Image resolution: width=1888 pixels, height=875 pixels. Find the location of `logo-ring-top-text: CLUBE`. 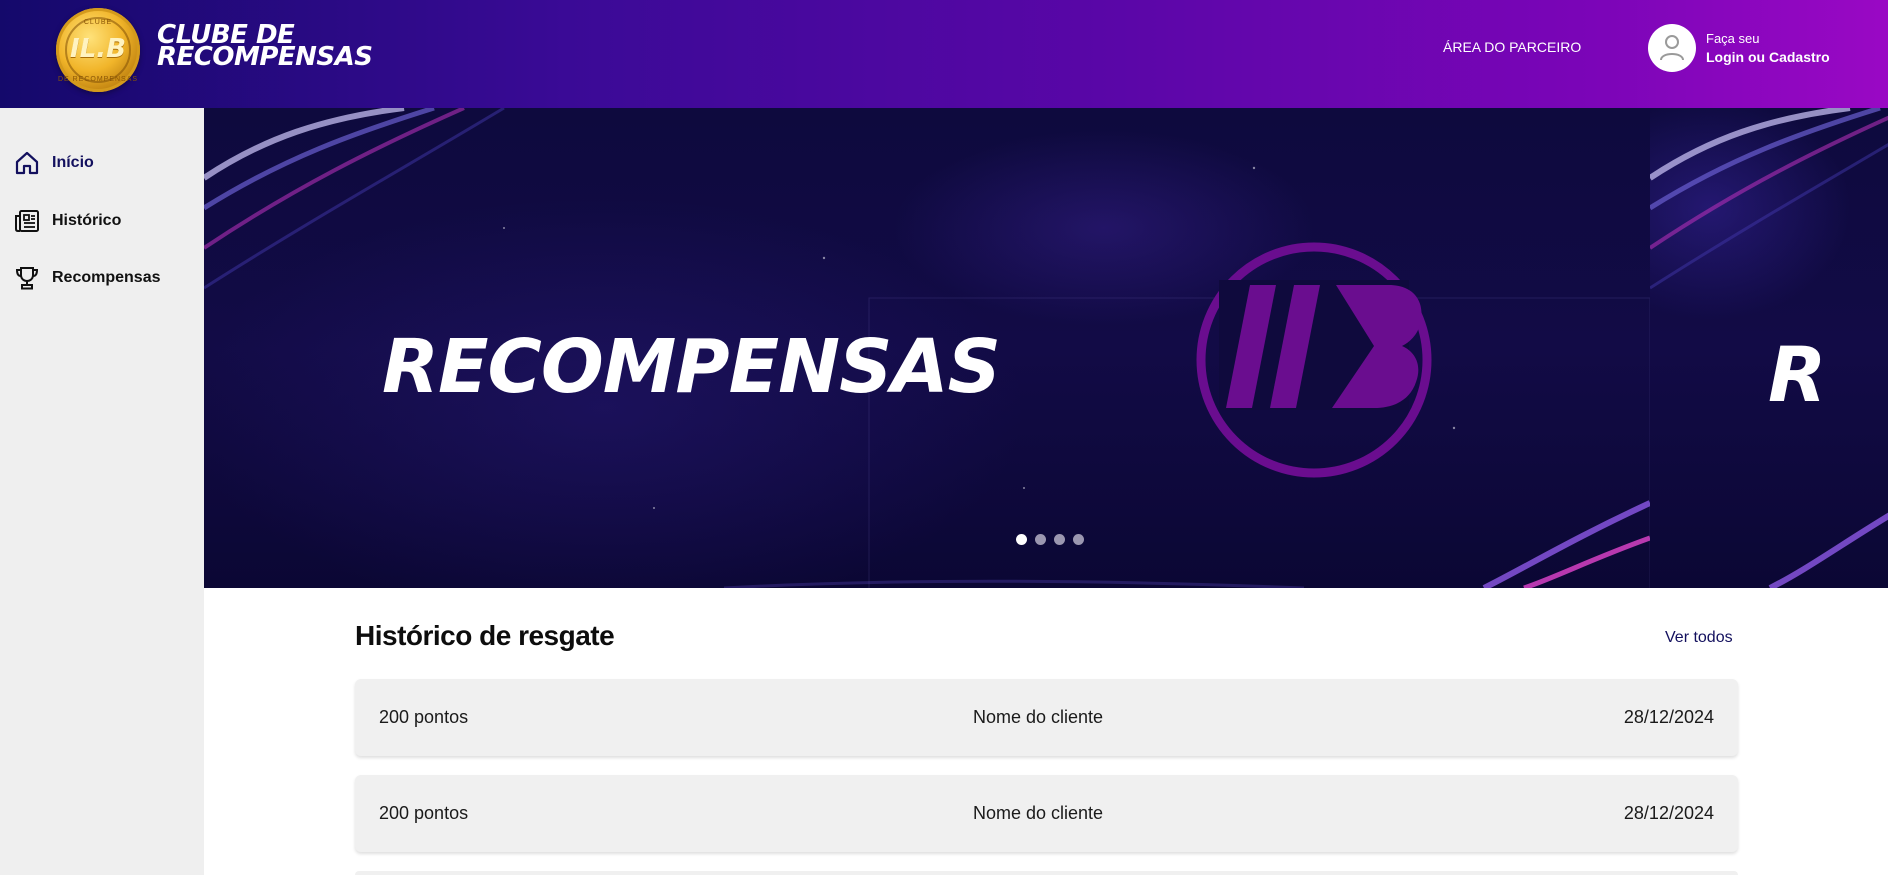

logo-ring-top-text: CLUBE is located at coordinates (98, 22).